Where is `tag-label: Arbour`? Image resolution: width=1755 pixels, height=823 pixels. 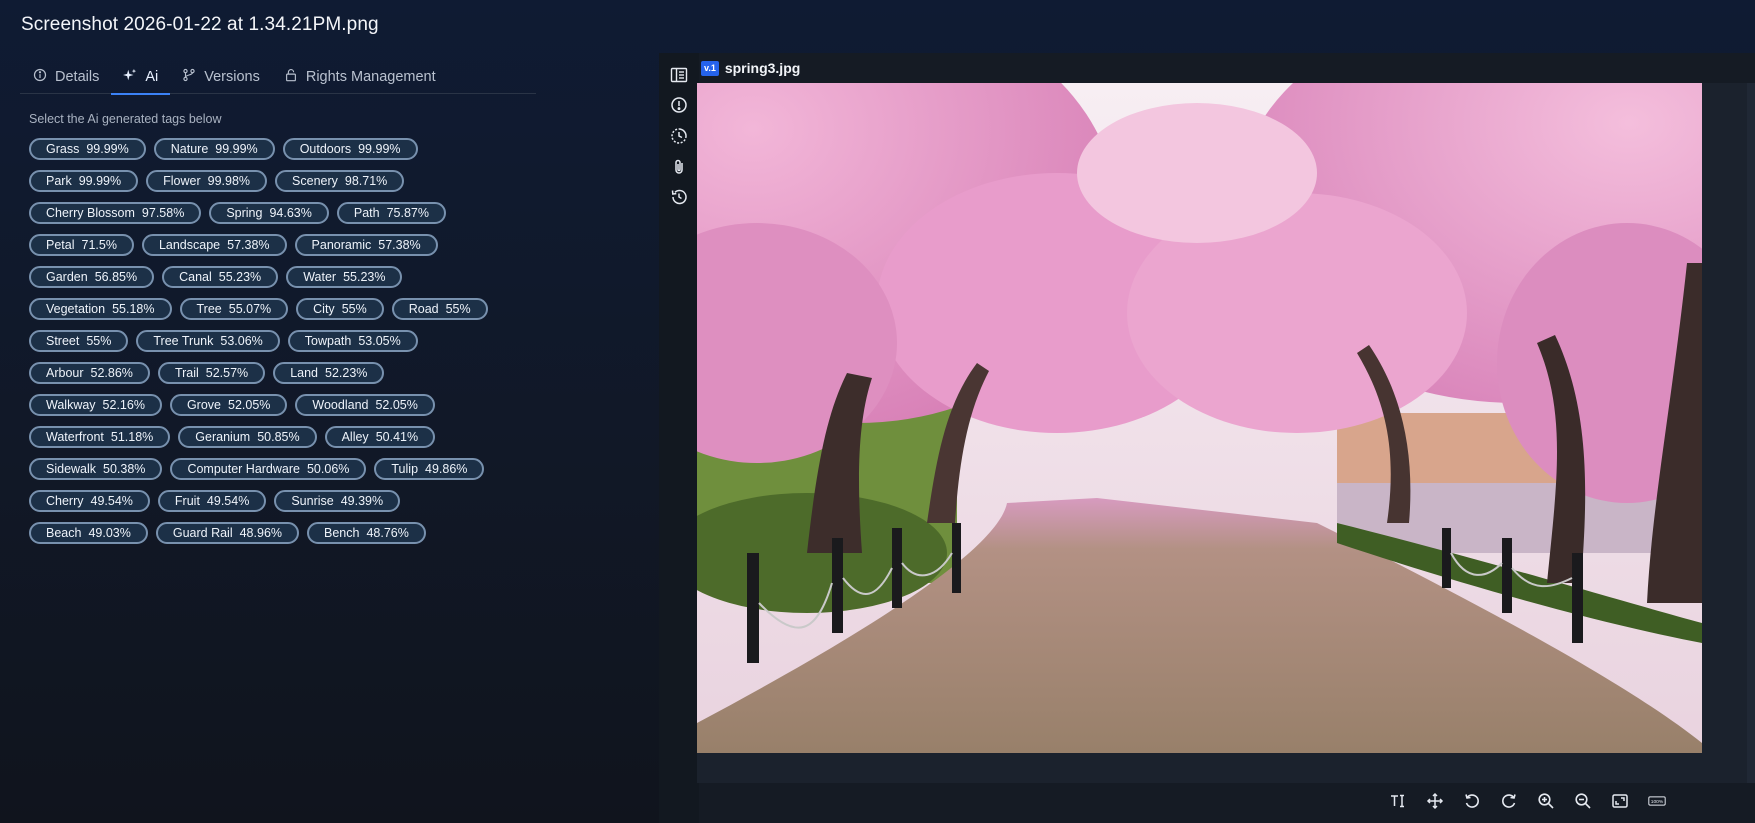
tag-label: Arbour is located at coordinates (65, 373).